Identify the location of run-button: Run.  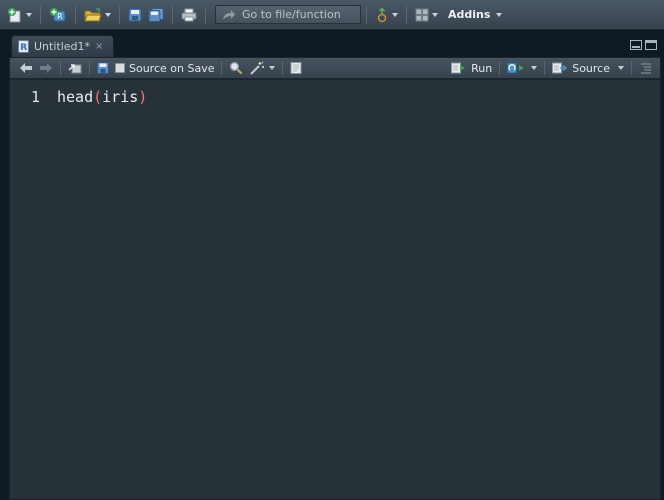
(471, 68).